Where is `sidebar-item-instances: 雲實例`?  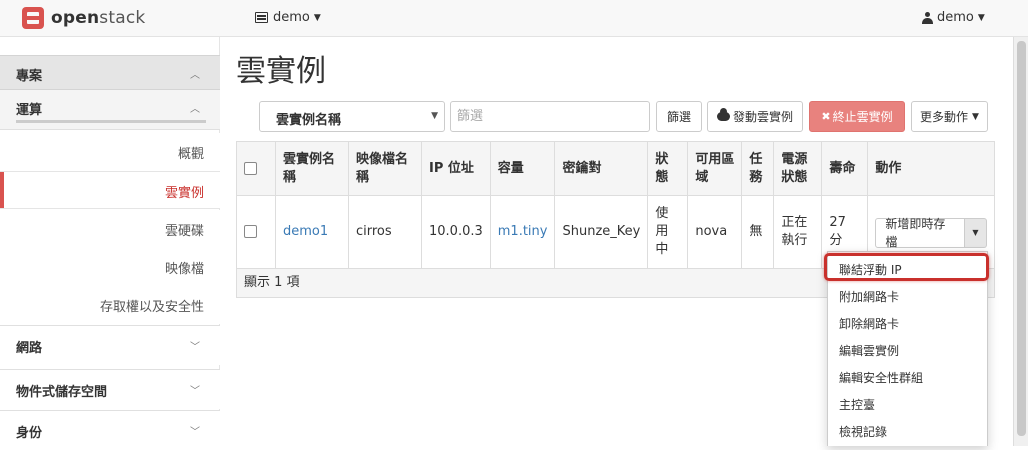 sidebar-item-instances: 雲實例 is located at coordinates (110, 190).